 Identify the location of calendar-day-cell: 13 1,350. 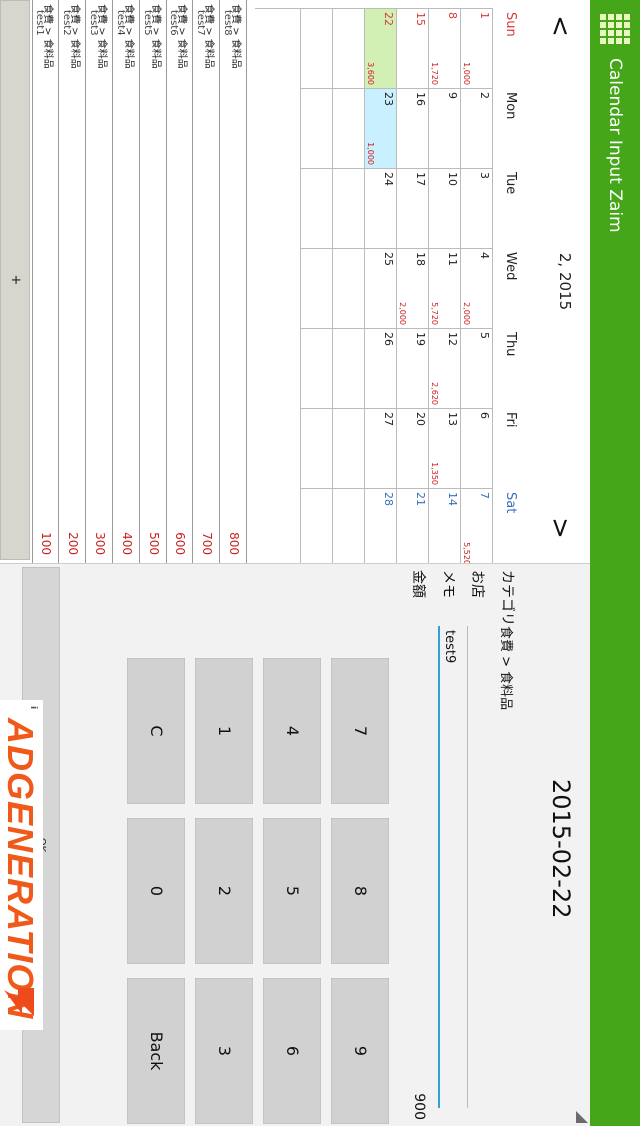
(444, 449).